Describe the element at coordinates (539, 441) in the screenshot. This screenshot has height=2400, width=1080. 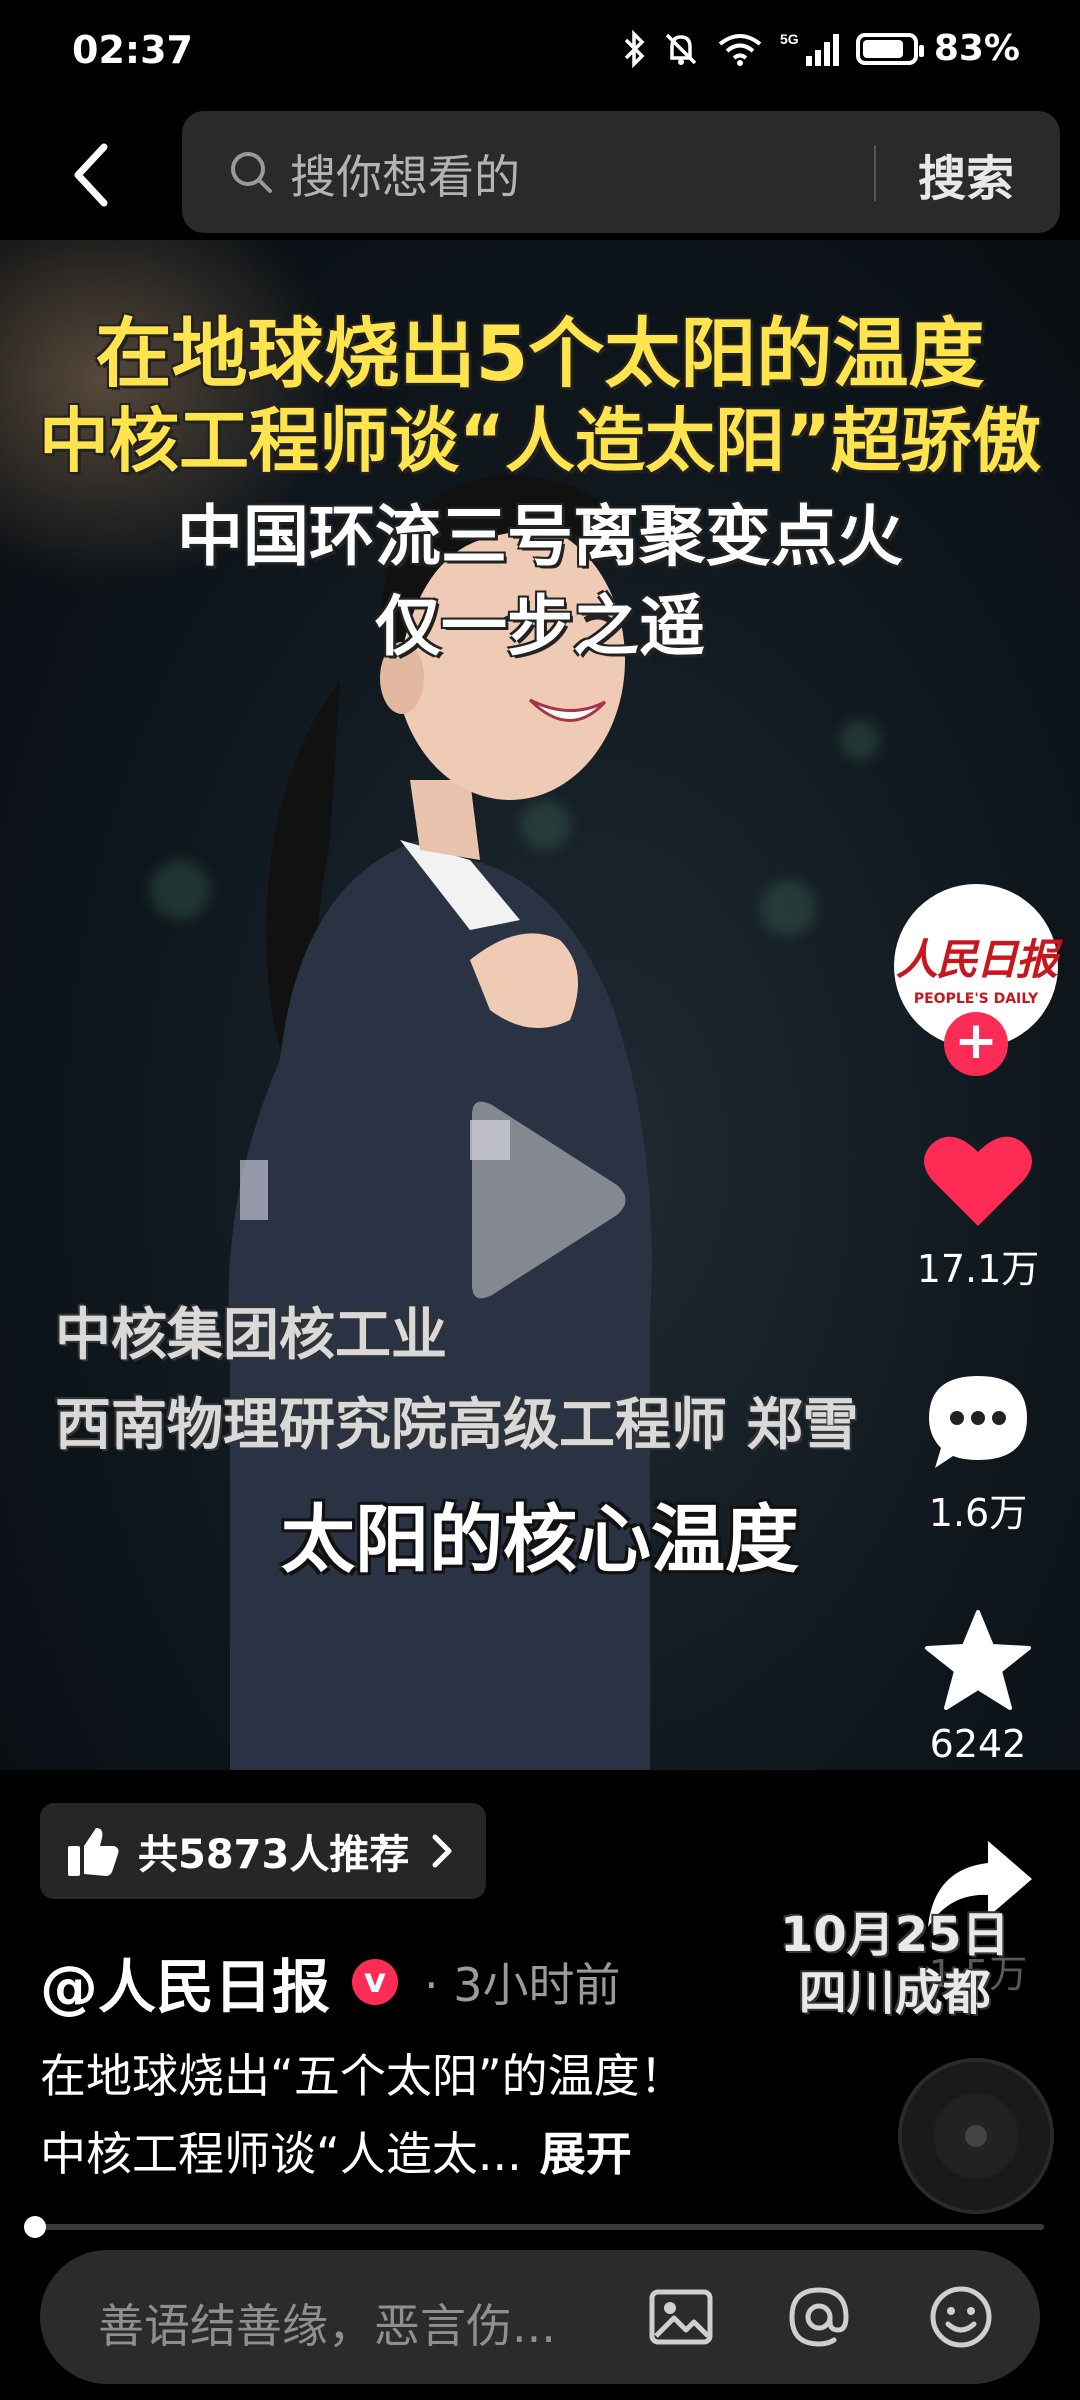
I see `video-title-line-2: 中核工程师谈“人造太阳”超骄傲` at that location.